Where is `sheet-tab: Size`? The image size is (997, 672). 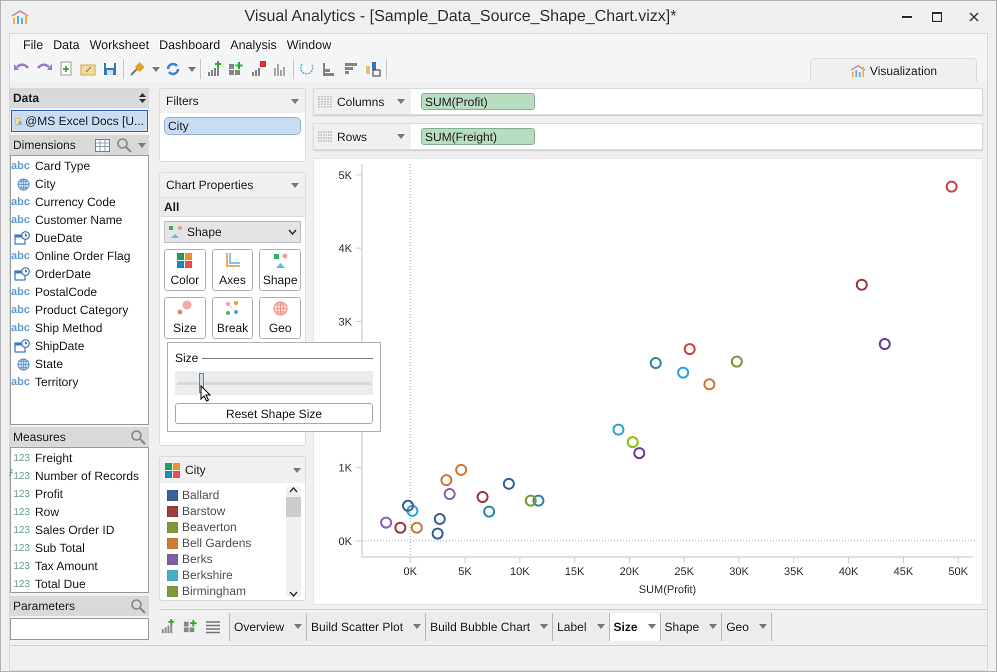 sheet-tab: Size is located at coordinates (635, 626).